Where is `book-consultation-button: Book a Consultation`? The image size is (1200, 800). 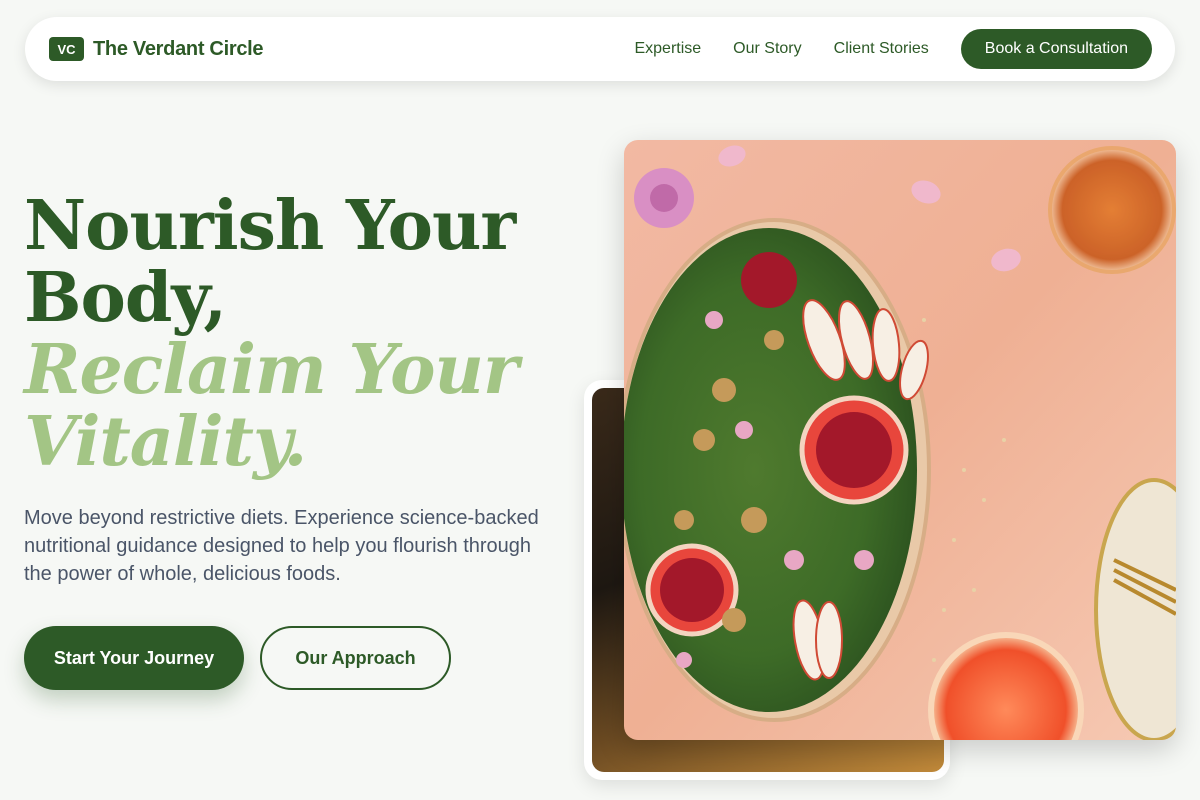 book-consultation-button: Book a Consultation is located at coordinates (1056, 49).